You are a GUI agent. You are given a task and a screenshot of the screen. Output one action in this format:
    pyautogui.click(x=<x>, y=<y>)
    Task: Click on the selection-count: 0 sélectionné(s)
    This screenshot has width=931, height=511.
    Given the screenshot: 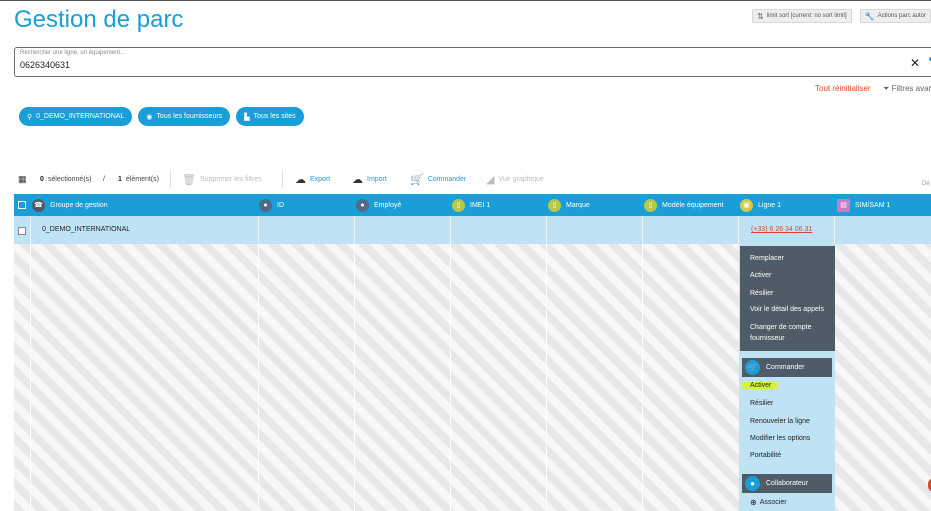 What is the action you would take?
    pyautogui.click(x=65, y=179)
    